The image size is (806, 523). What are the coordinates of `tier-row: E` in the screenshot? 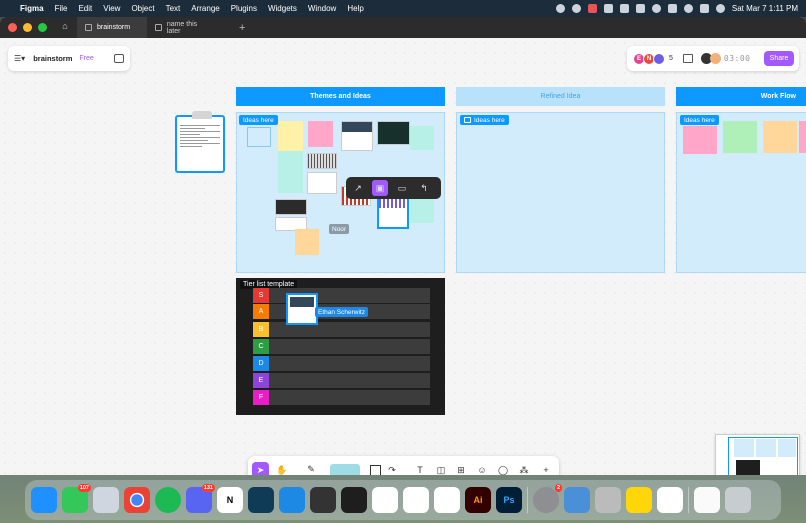 It's located at (341, 380).